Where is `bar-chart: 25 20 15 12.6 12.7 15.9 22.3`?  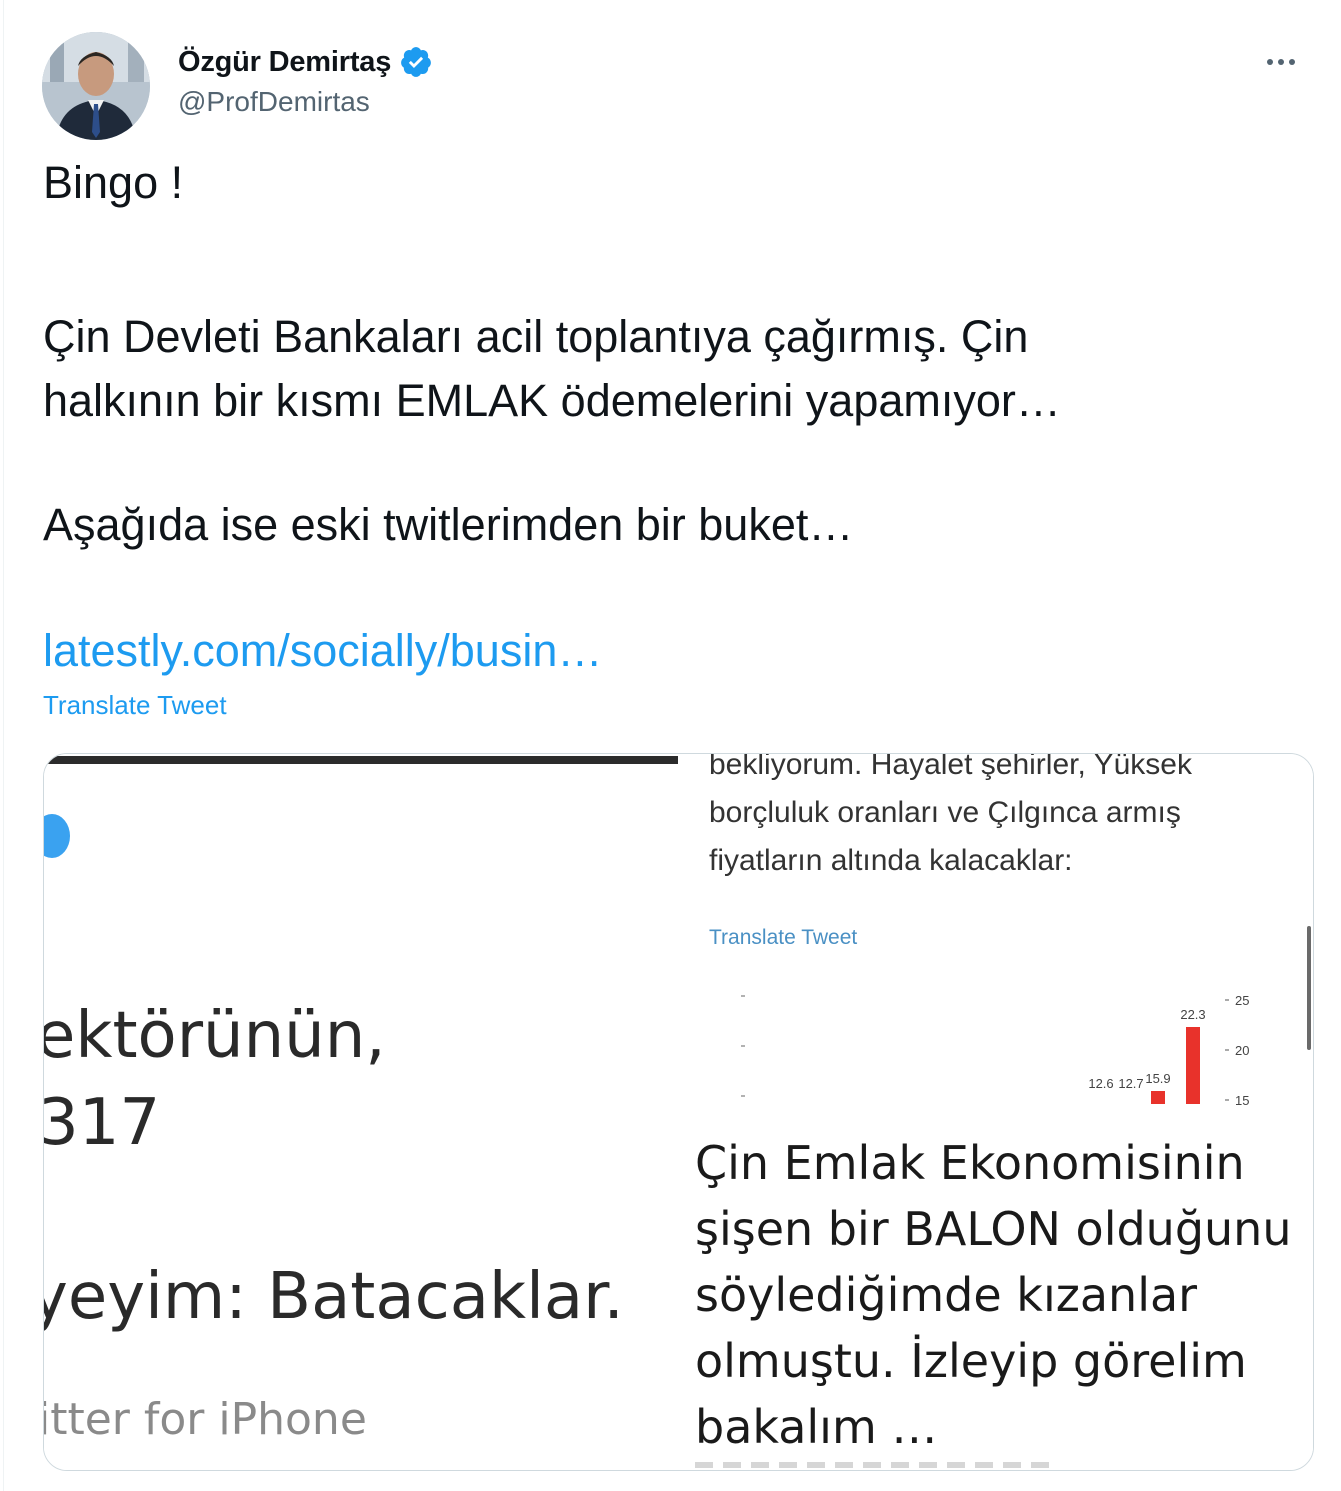 bar-chart: 25 20 15 12.6 12.7 15.9 22.3 is located at coordinates (995, 1050).